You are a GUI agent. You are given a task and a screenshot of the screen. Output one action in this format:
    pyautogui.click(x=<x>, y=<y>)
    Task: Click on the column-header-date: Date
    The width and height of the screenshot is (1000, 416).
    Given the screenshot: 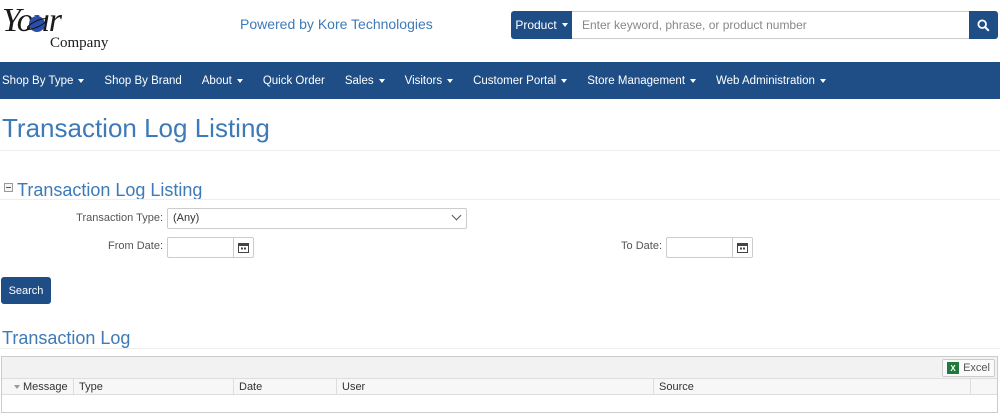 What is the action you would take?
    pyautogui.click(x=285, y=387)
    